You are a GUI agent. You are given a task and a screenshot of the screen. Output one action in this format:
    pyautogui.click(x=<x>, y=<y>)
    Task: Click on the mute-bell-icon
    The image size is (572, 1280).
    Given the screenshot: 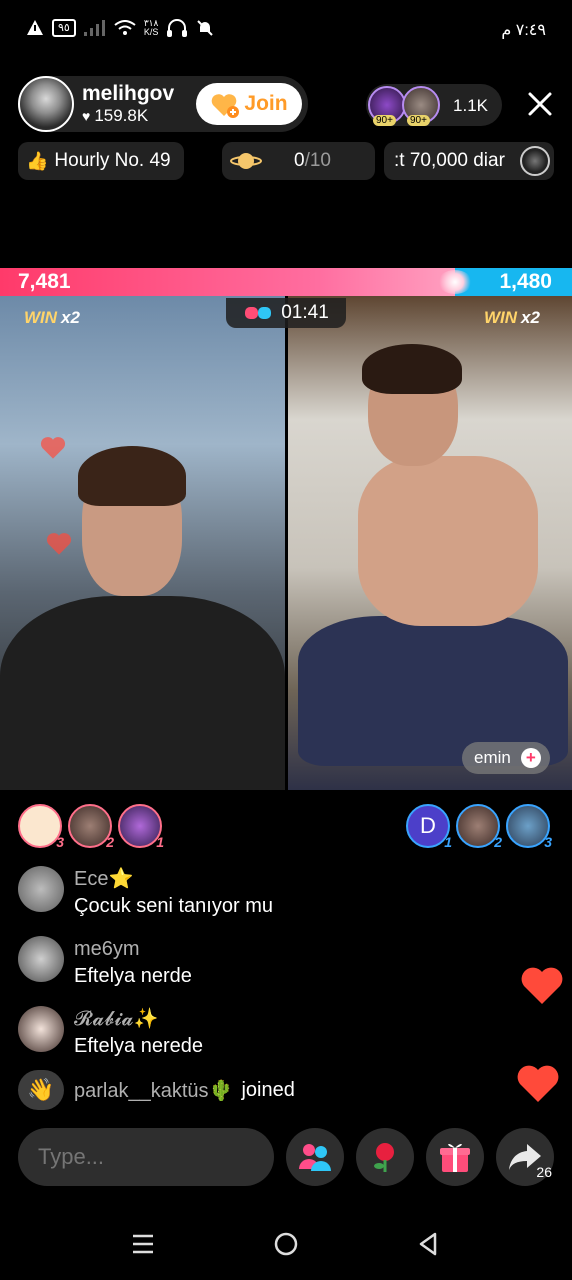 What is the action you would take?
    pyautogui.click(x=205, y=28)
    